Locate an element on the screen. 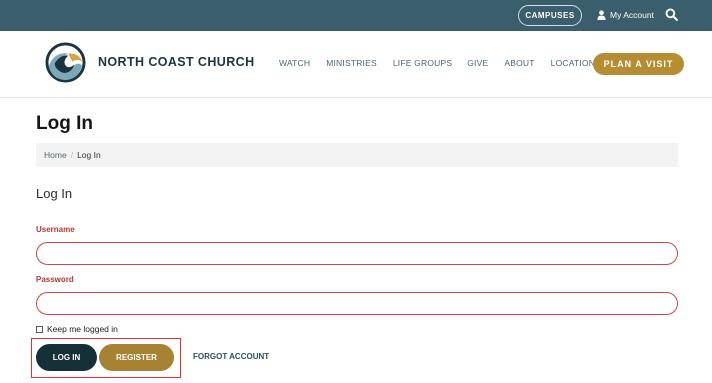  wave-logo-icon is located at coordinates (65, 62).